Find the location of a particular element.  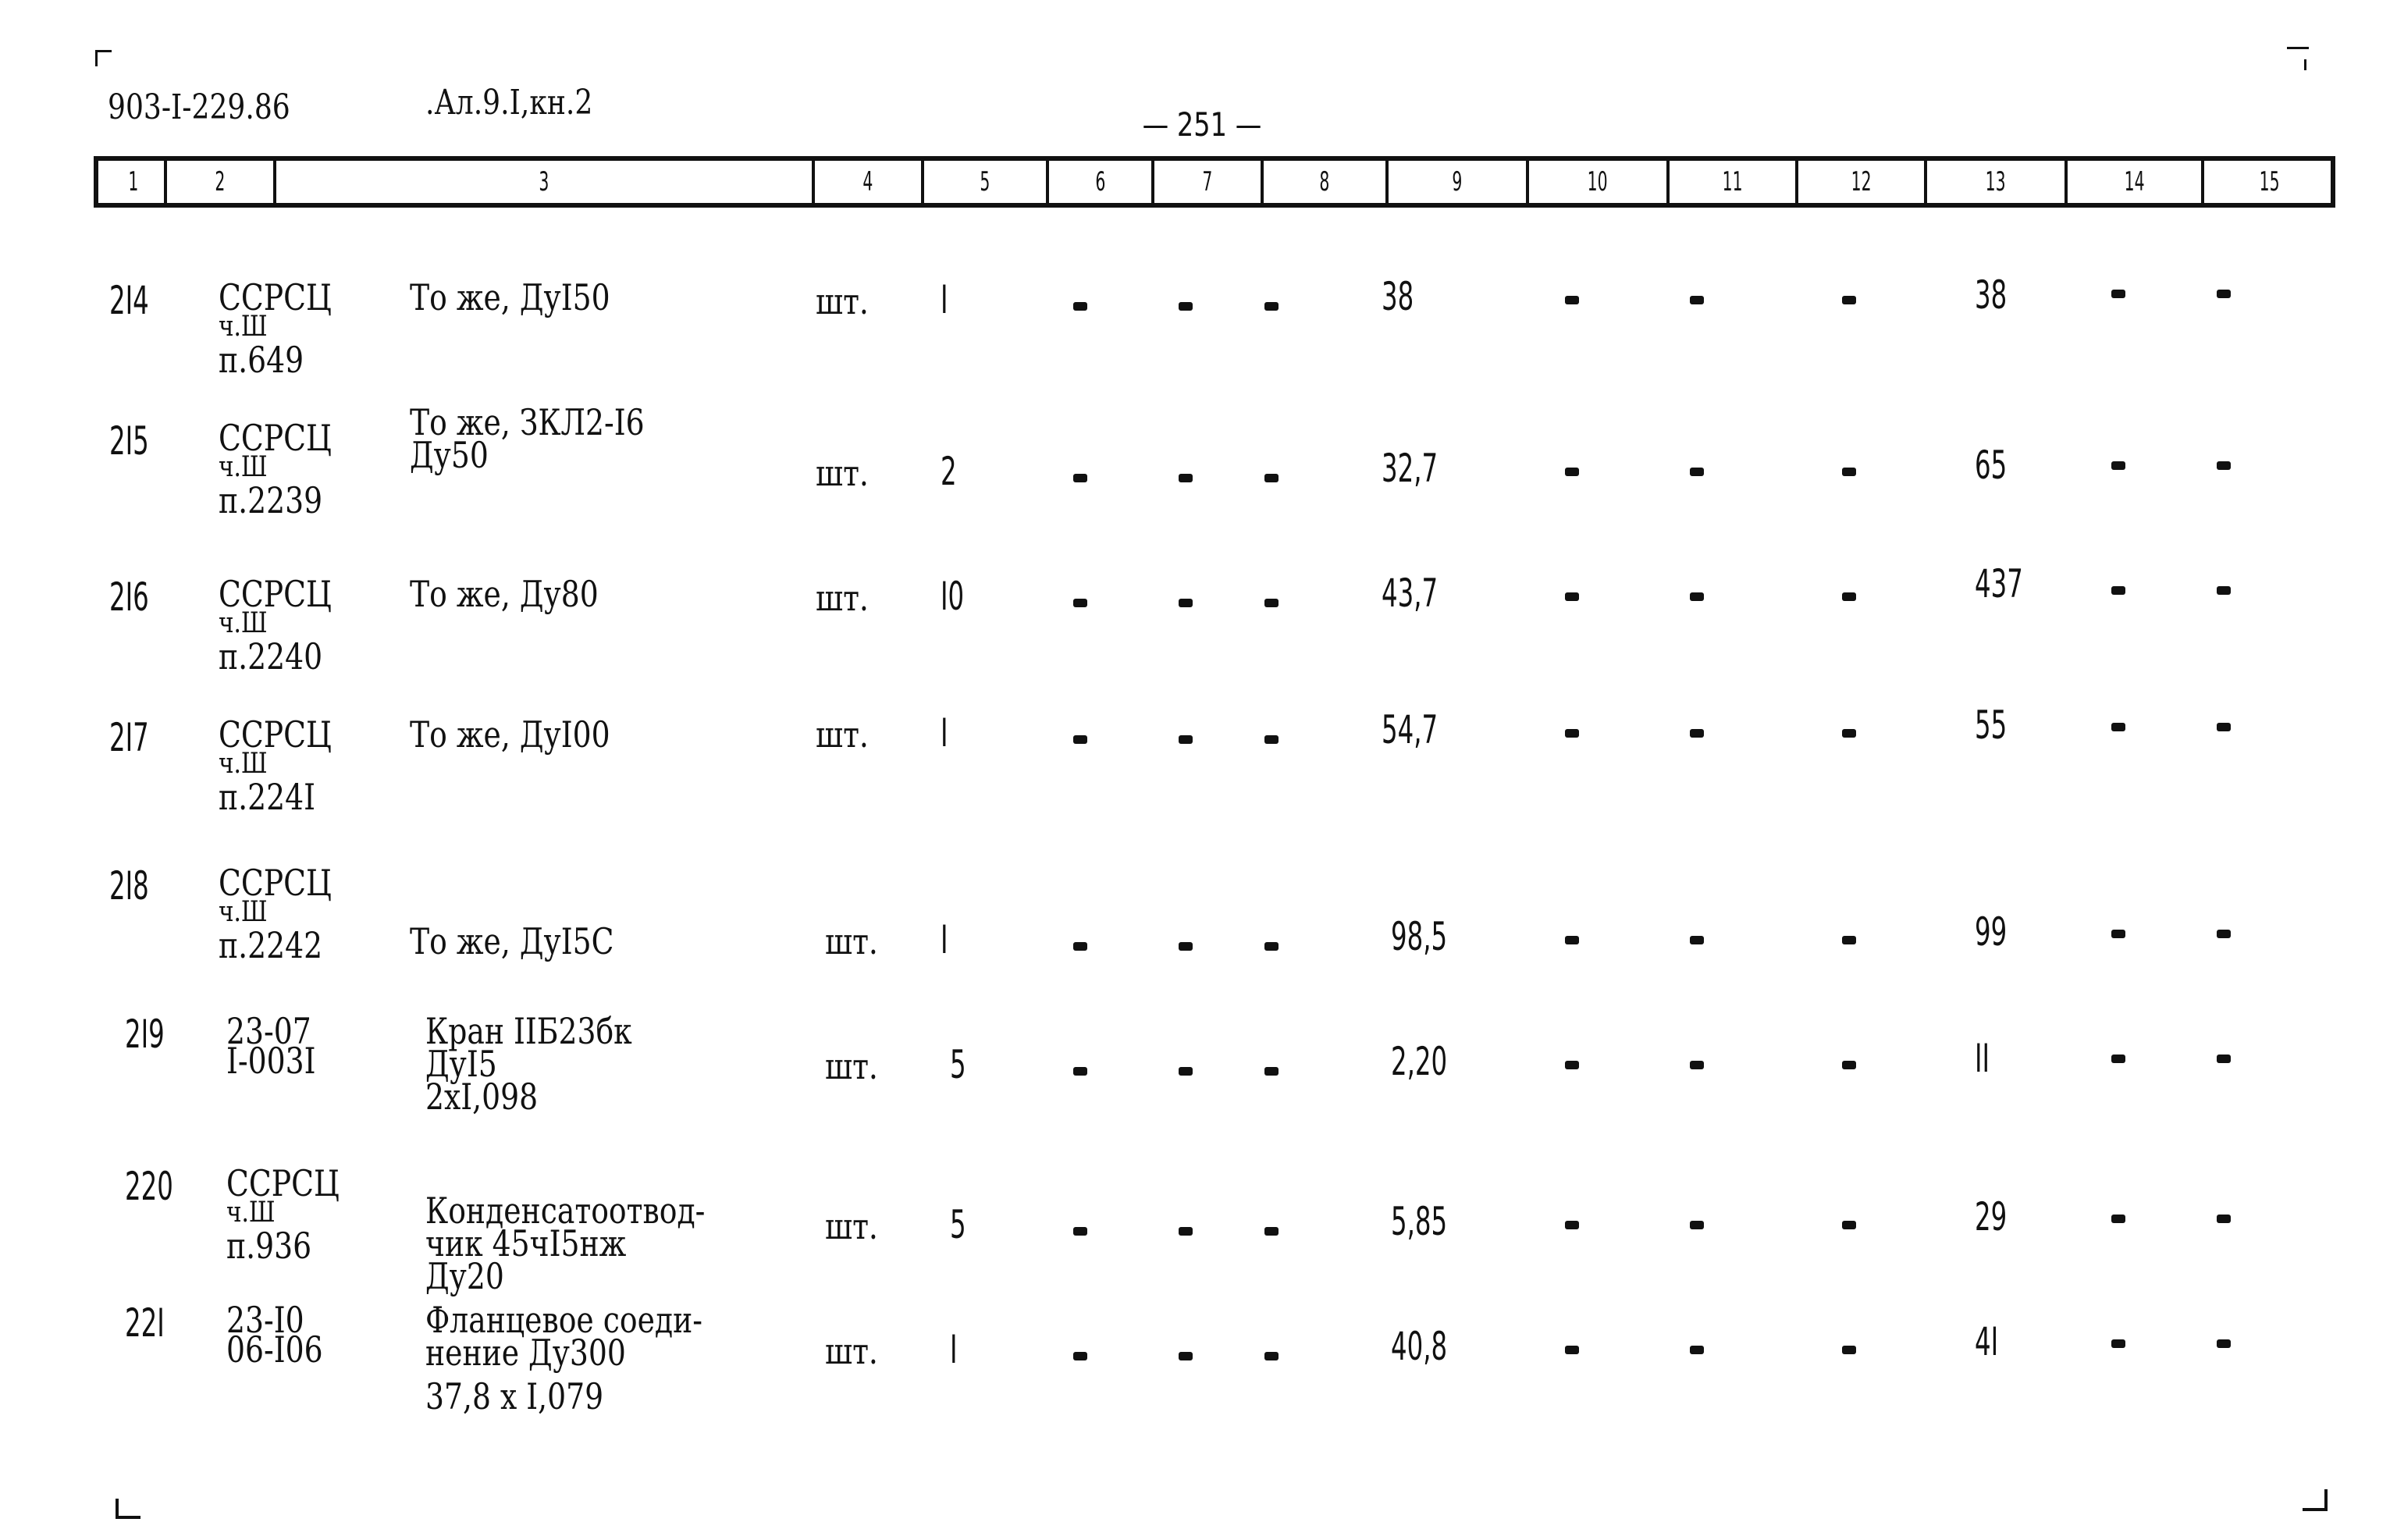

column-header-label: 13 is located at coordinates (1996, 181).